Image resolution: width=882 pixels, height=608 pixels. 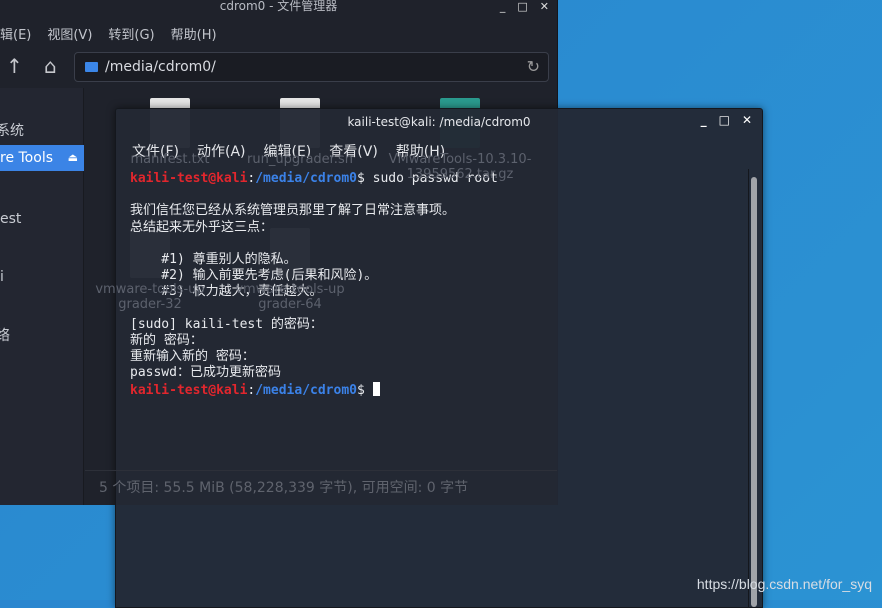 What do you see at coordinates (91, 67) in the screenshot?
I see `folder-icon` at bounding box center [91, 67].